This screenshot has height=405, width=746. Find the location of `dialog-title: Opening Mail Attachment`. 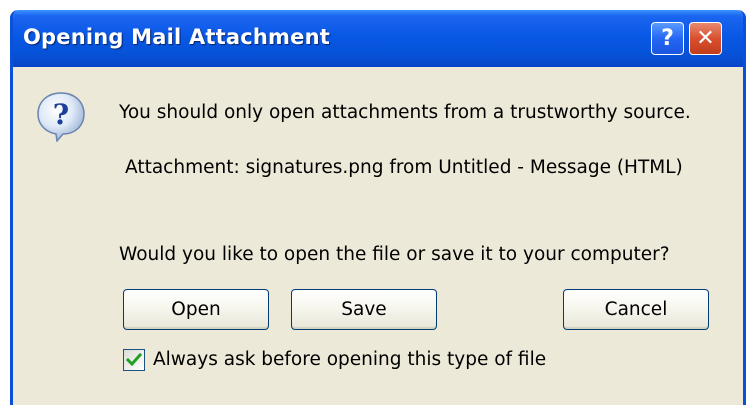

dialog-title: Opening Mail Attachment is located at coordinates (176, 37).